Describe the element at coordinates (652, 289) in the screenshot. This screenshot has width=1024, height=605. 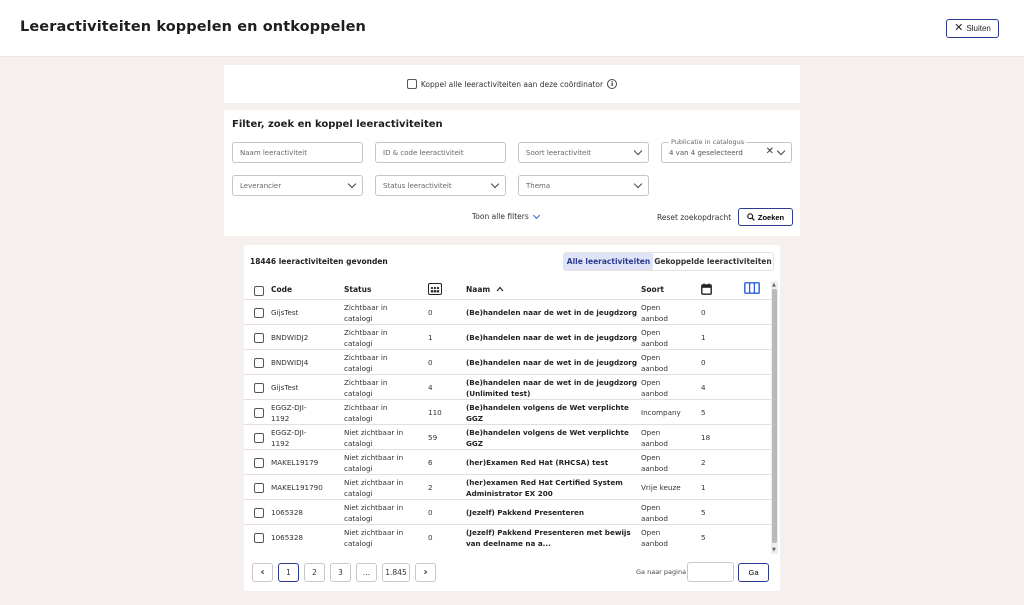
I see `column-type: Soort` at that location.